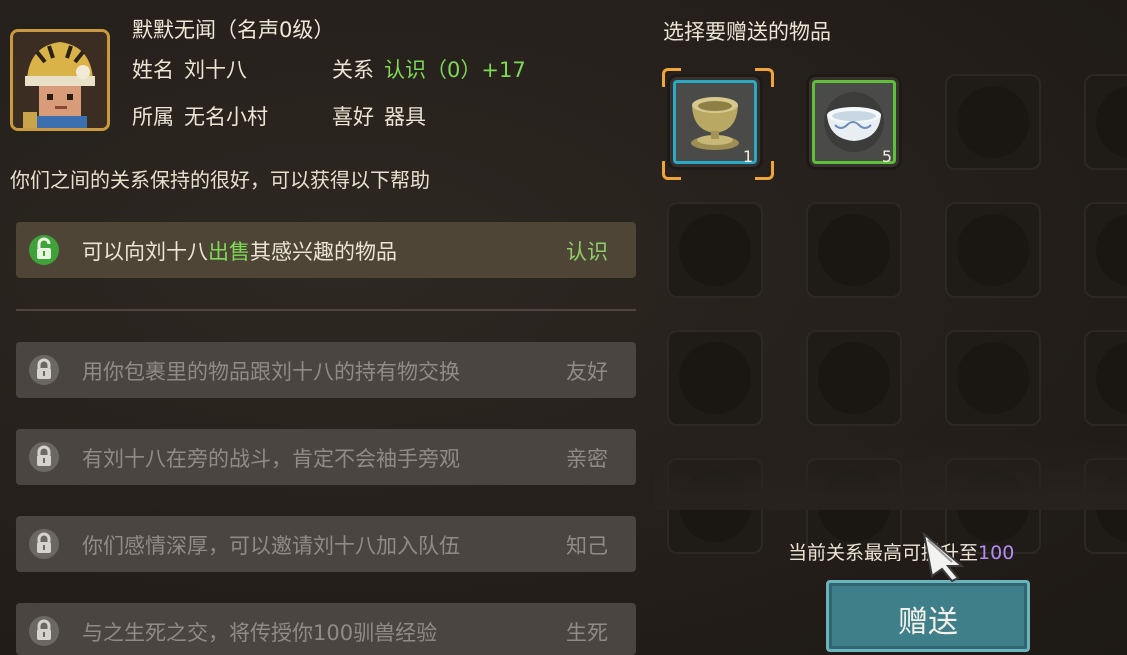 This screenshot has height=655, width=1127. I want to click on item-count: 5, so click(886, 156).